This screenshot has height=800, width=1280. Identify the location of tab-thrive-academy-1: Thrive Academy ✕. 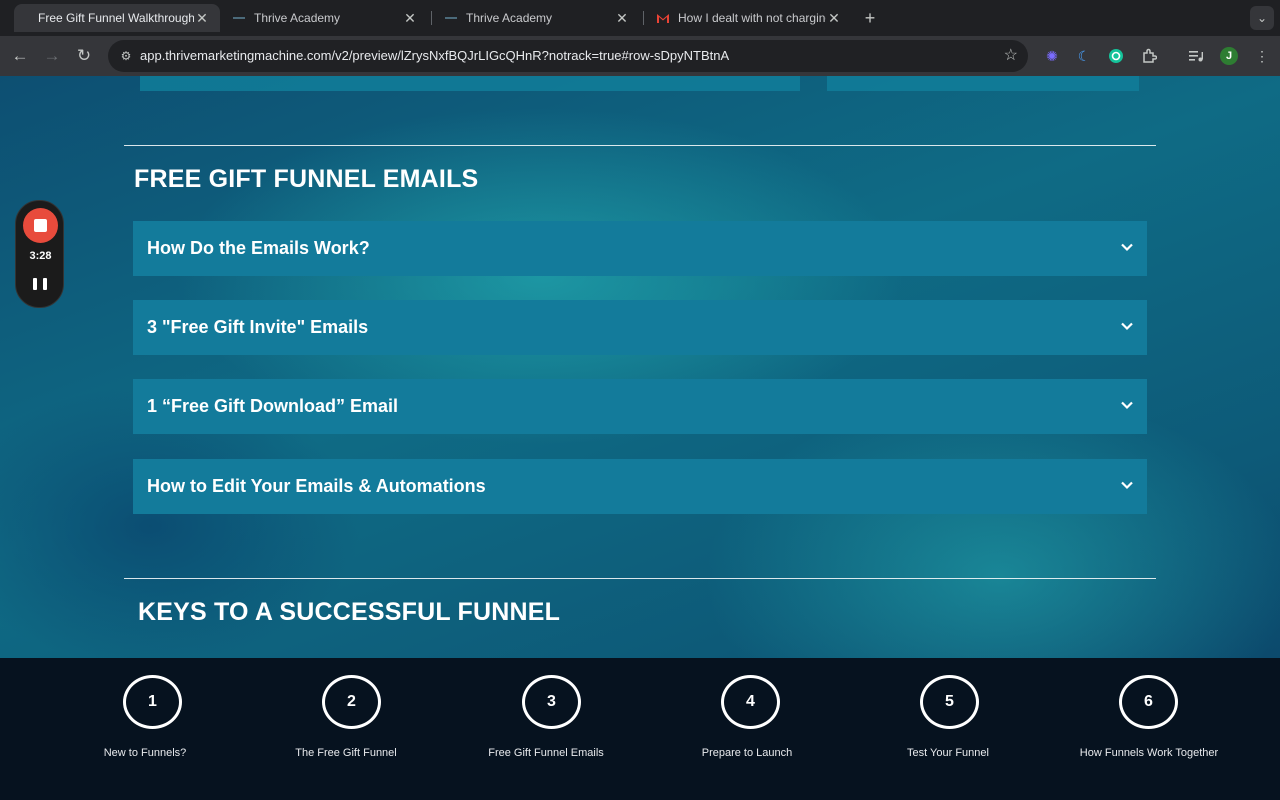
(325, 18).